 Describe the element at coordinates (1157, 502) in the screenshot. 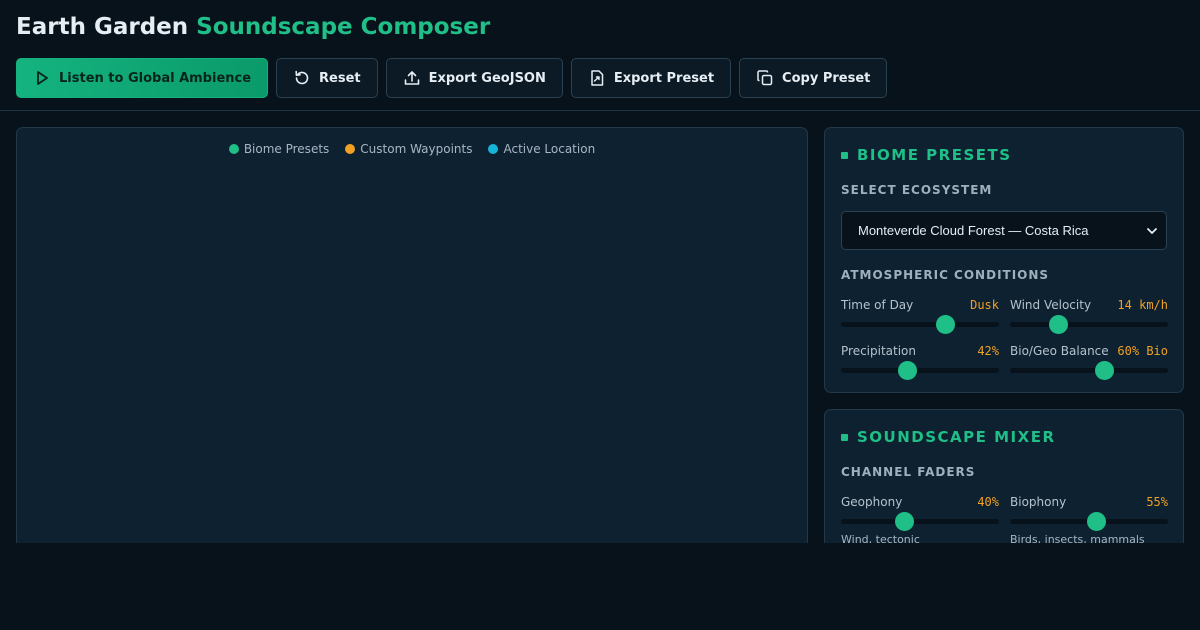

I see `channel-value: 55%` at that location.